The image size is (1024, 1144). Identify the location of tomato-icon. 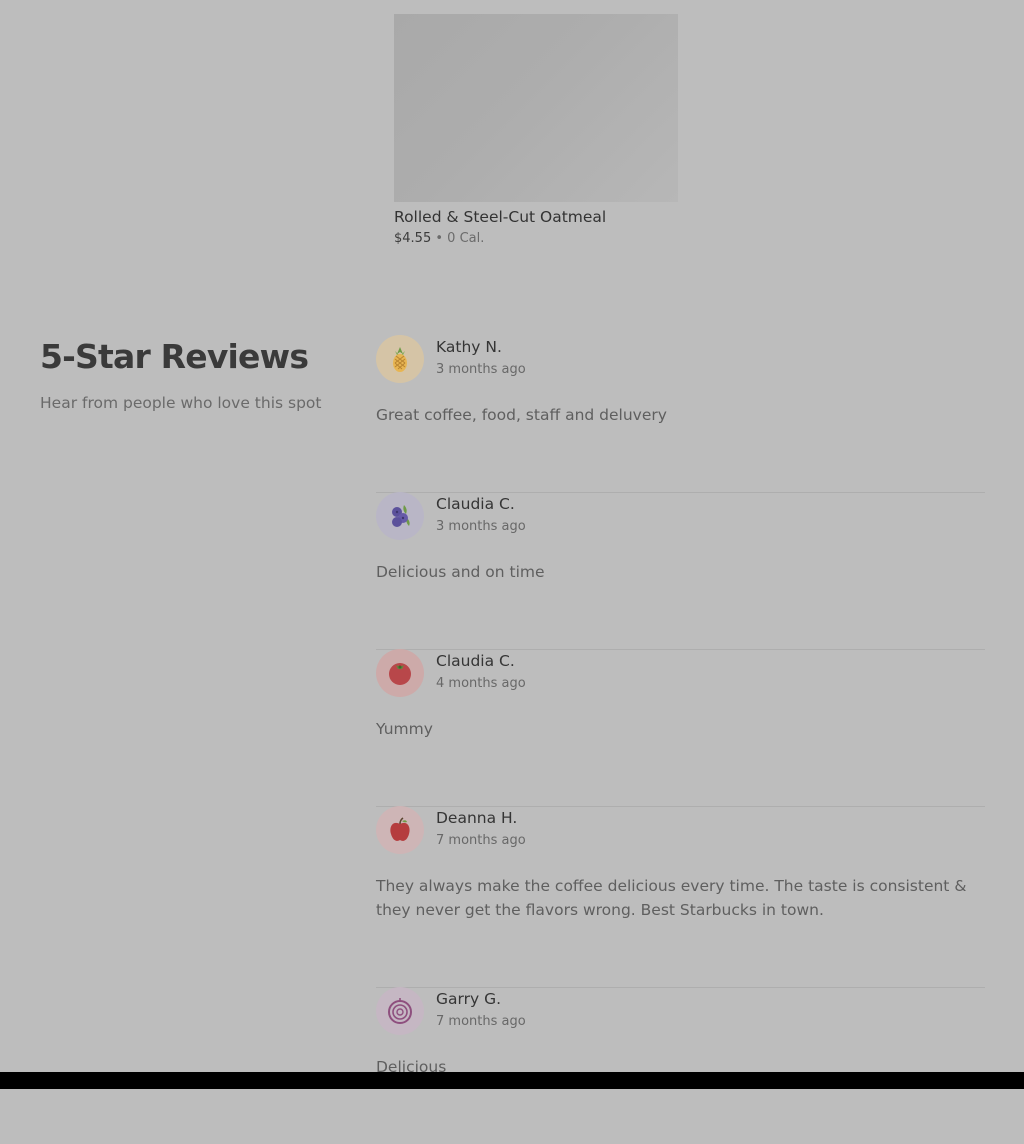
(400, 674).